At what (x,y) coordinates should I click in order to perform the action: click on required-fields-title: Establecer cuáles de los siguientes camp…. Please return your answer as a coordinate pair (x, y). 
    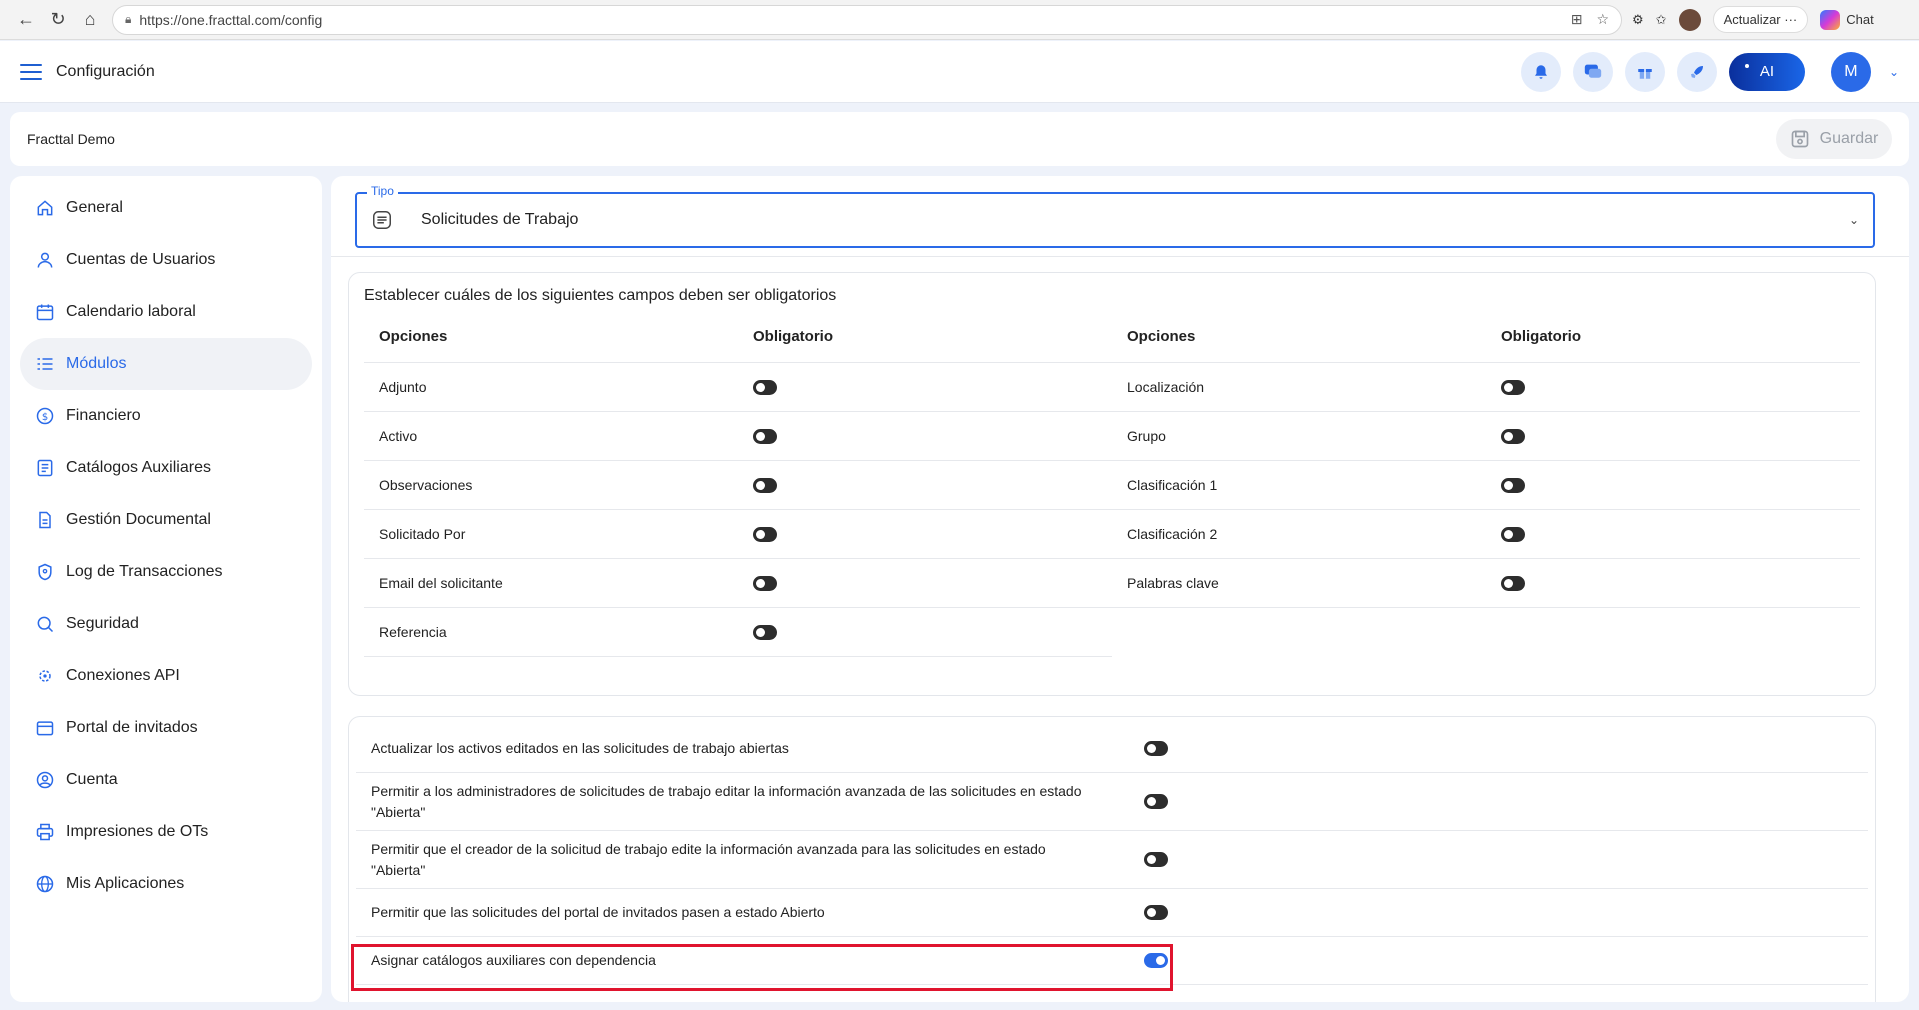
    Looking at the image, I should click on (600, 295).